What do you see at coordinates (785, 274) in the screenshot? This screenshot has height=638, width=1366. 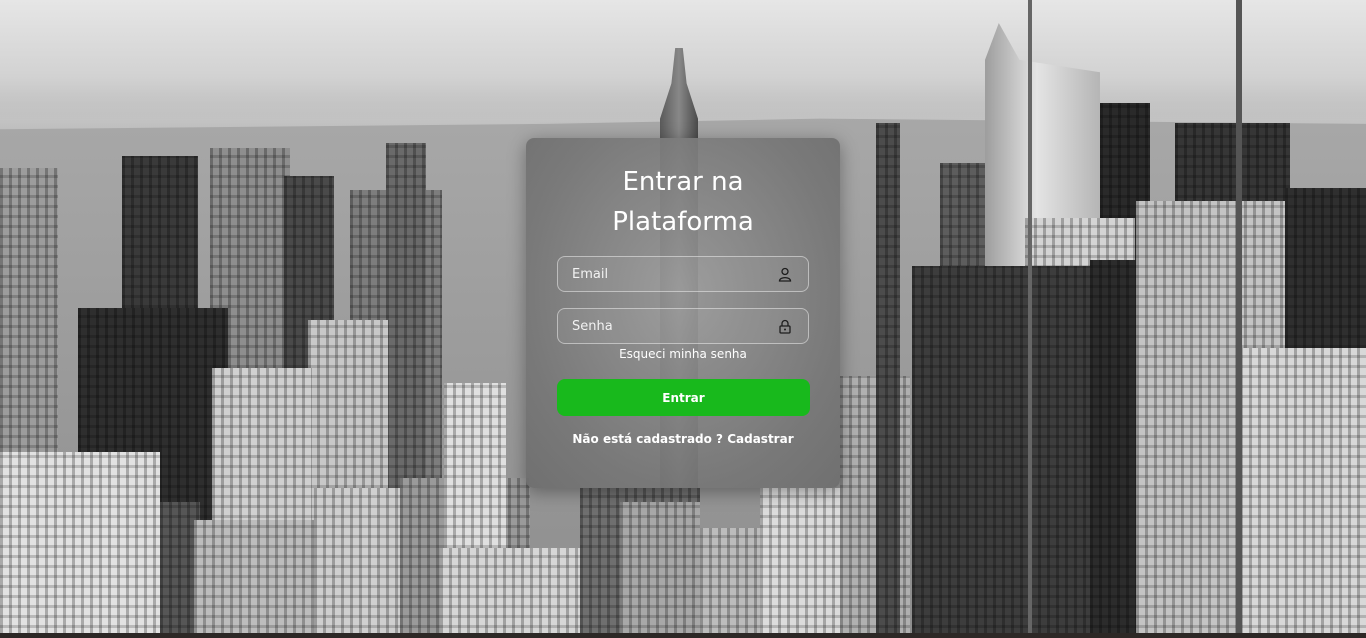 I see `user-icon` at bounding box center [785, 274].